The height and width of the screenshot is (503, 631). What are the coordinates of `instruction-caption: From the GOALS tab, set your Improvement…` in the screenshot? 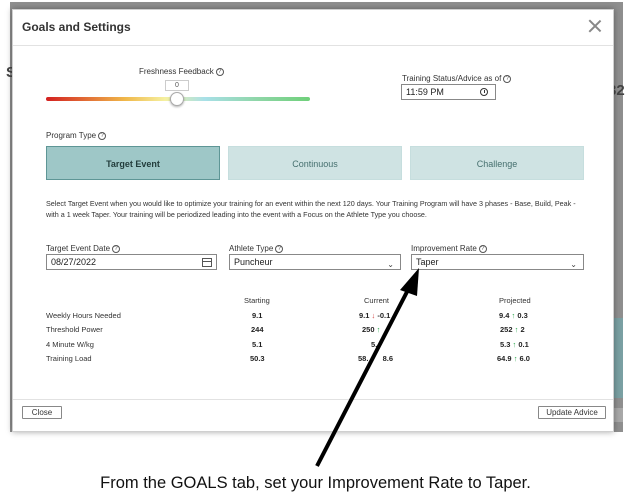 It's located at (315, 483).